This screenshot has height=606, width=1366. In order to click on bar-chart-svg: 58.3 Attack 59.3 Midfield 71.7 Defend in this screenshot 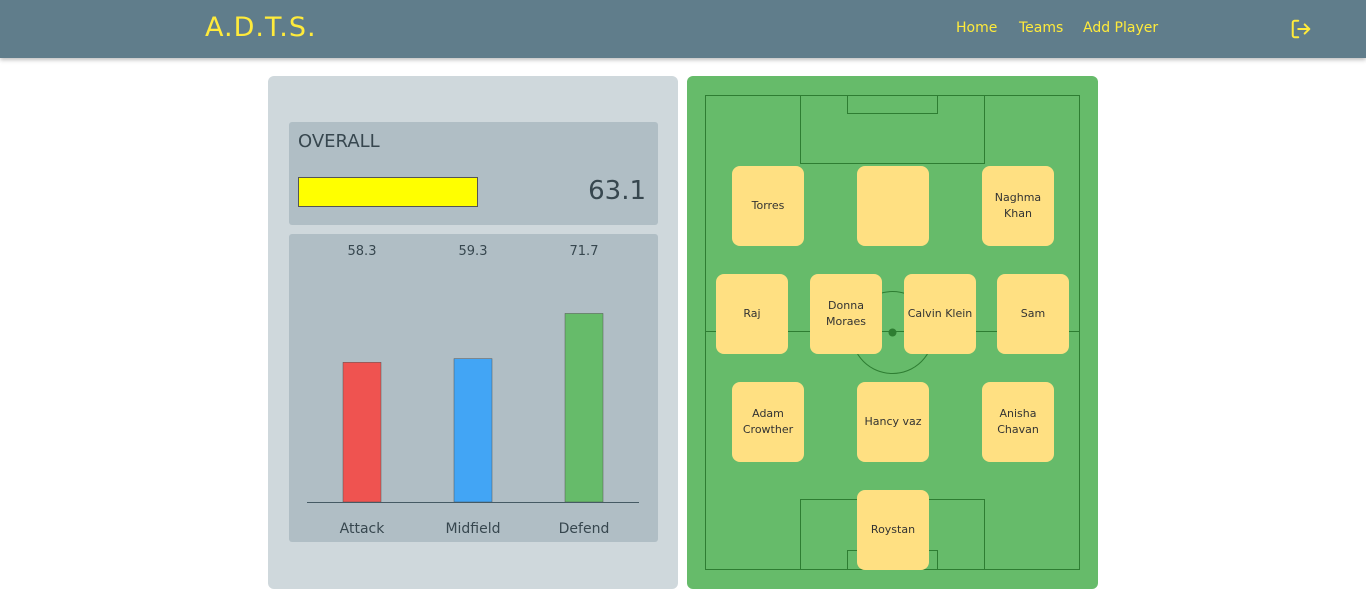, I will do `click(473, 390)`.